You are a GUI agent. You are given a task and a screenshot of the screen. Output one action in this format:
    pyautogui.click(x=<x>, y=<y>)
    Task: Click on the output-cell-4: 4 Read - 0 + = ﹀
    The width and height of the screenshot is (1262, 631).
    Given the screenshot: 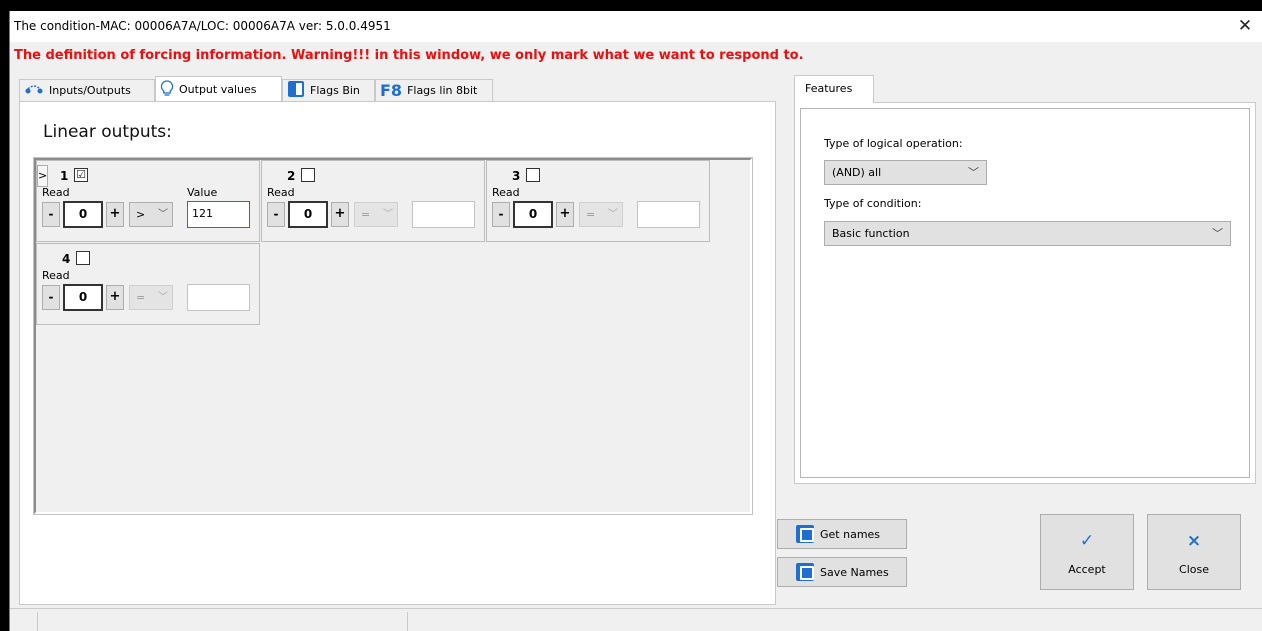 What is the action you would take?
    pyautogui.click(x=148, y=284)
    